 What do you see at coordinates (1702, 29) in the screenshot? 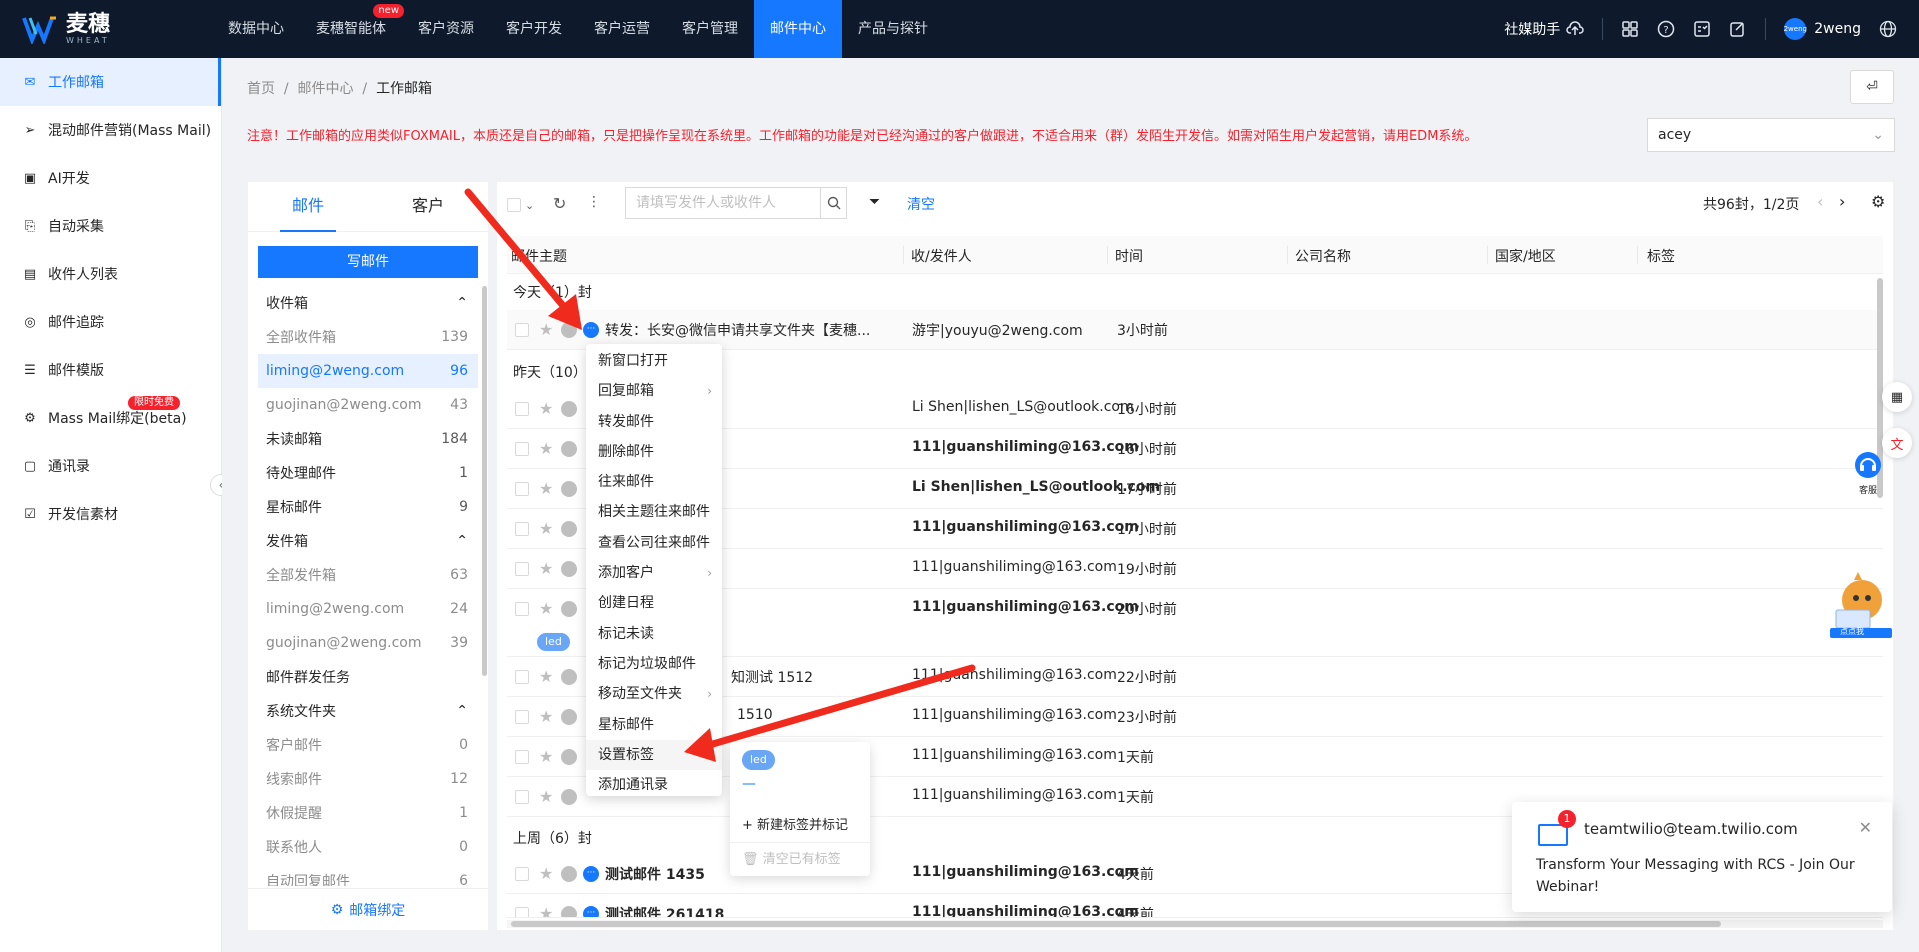
I see `tasks-button` at bounding box center [1702, 29].